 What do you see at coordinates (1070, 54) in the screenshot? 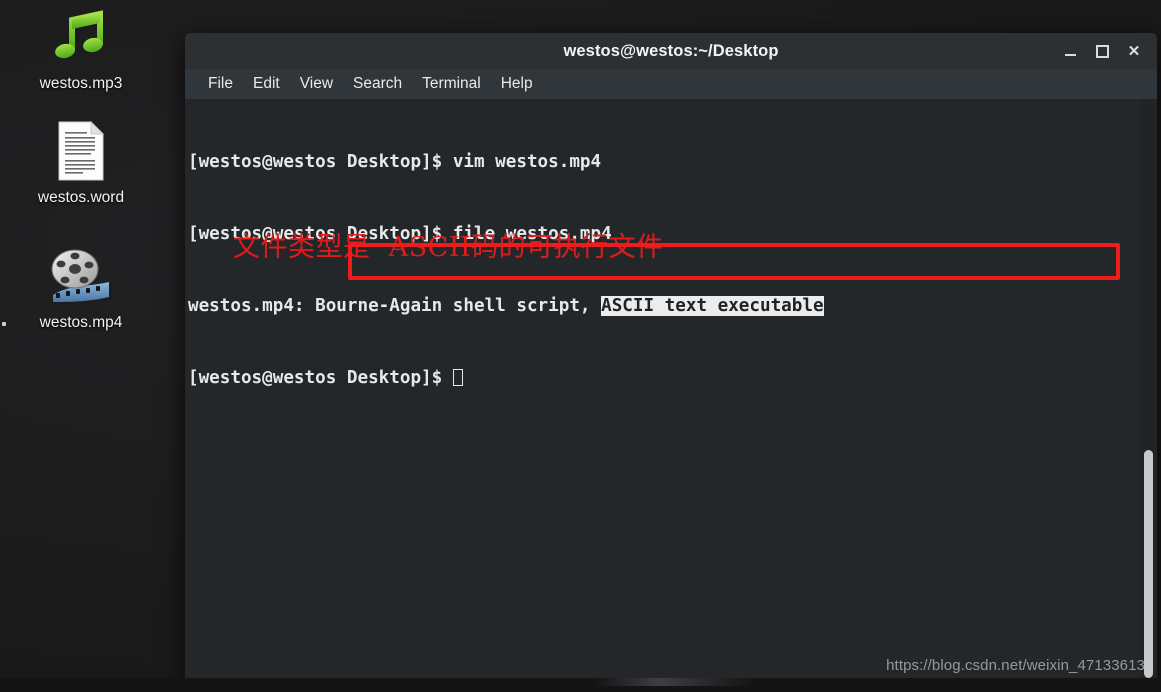
I see `minimize-icon` at bounding box center [1070, 54].